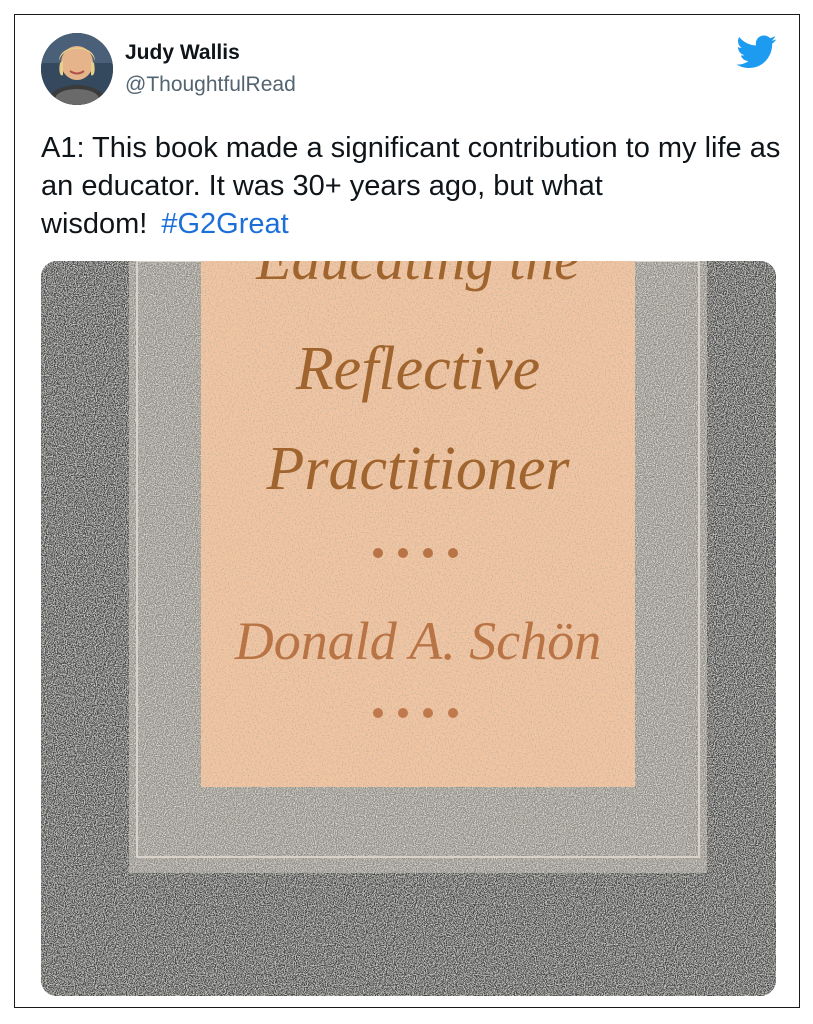  I want to click on avatar, so click(77, 69).